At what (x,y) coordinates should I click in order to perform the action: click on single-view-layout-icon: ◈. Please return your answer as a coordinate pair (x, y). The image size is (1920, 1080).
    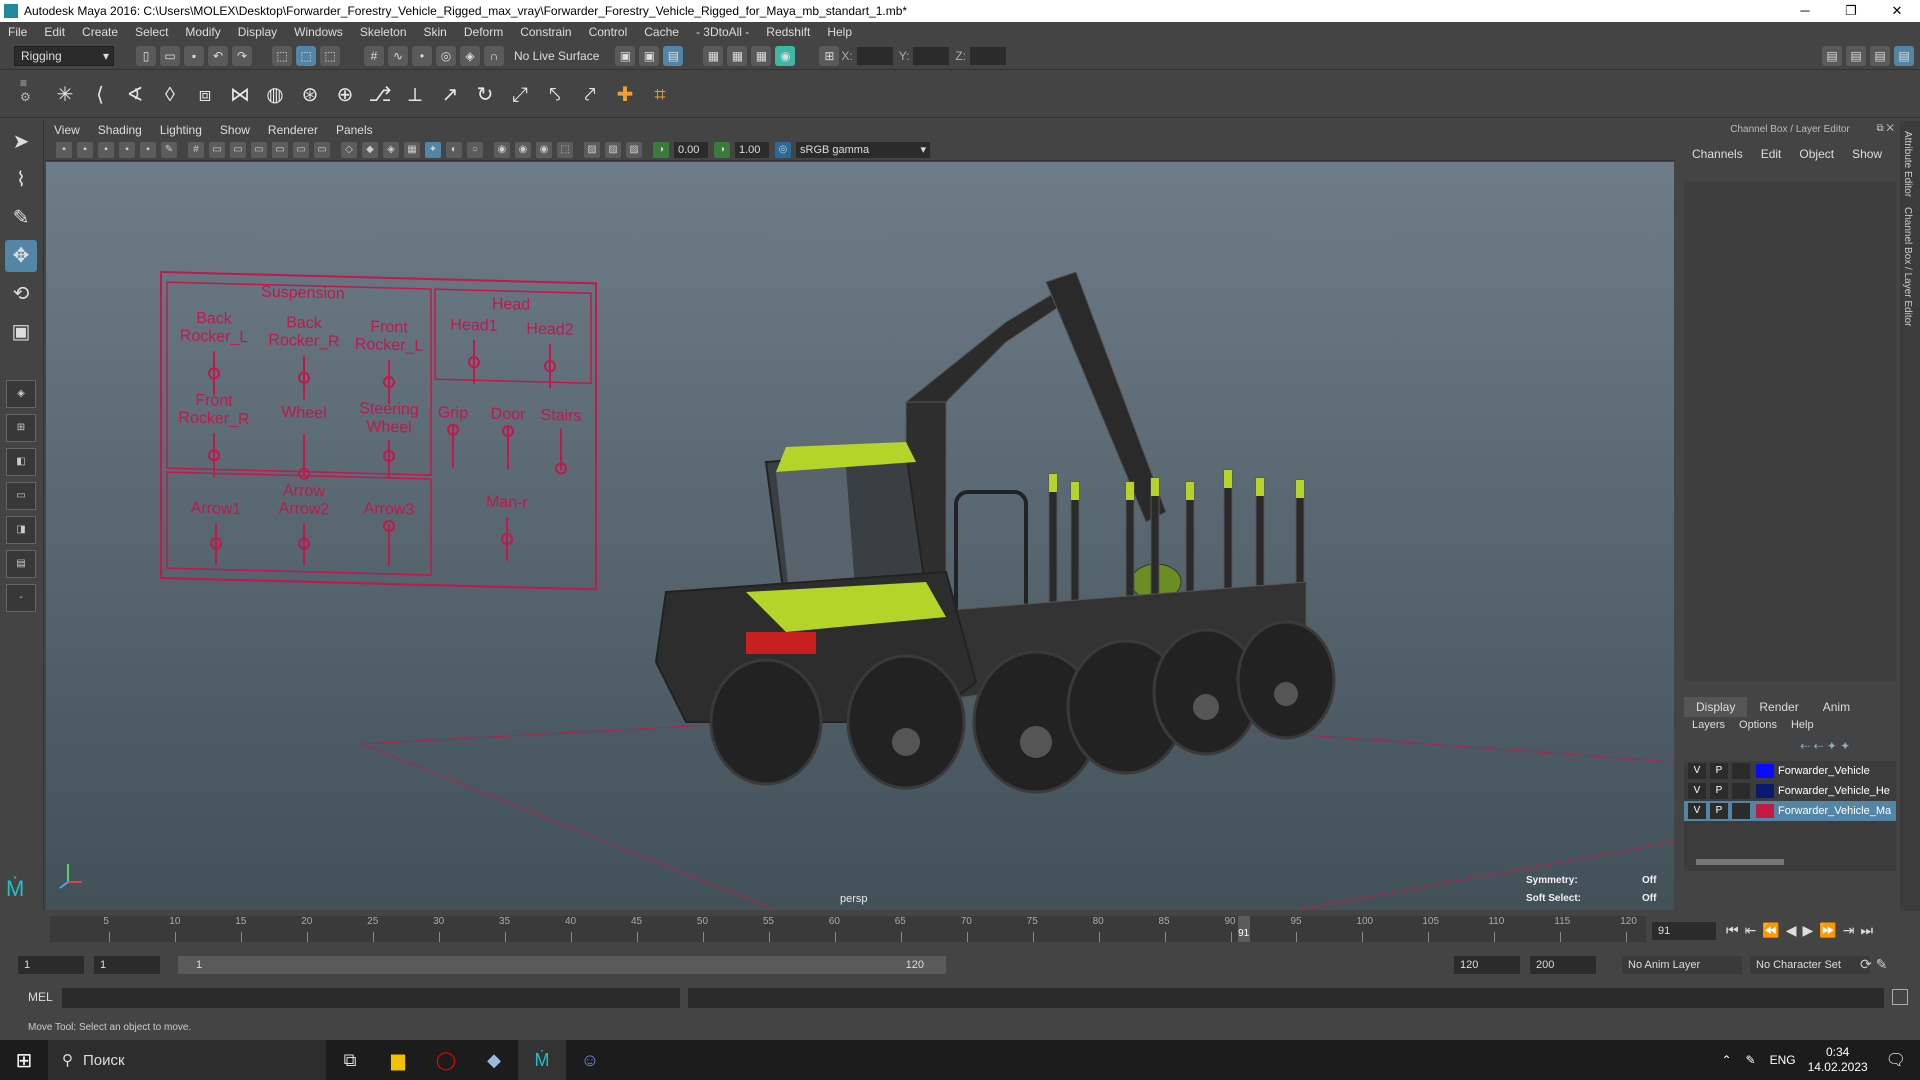
    Looking at the image, I should click on (21, 394).